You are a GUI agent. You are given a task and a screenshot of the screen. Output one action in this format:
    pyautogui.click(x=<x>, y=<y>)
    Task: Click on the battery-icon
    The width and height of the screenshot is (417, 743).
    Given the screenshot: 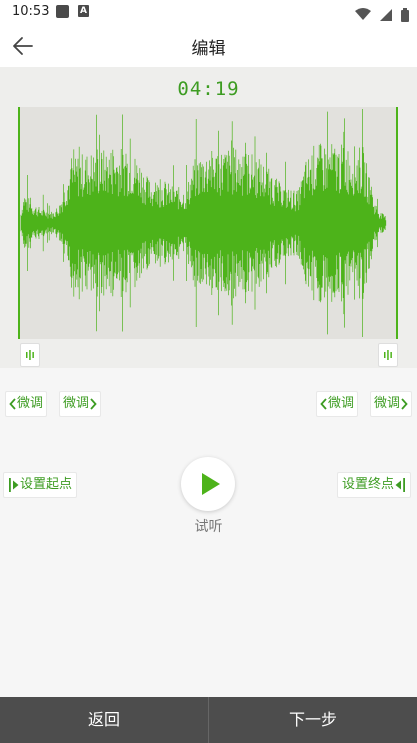 What is the action you would take?
    pyautogui.click(x=405, y=14)
    